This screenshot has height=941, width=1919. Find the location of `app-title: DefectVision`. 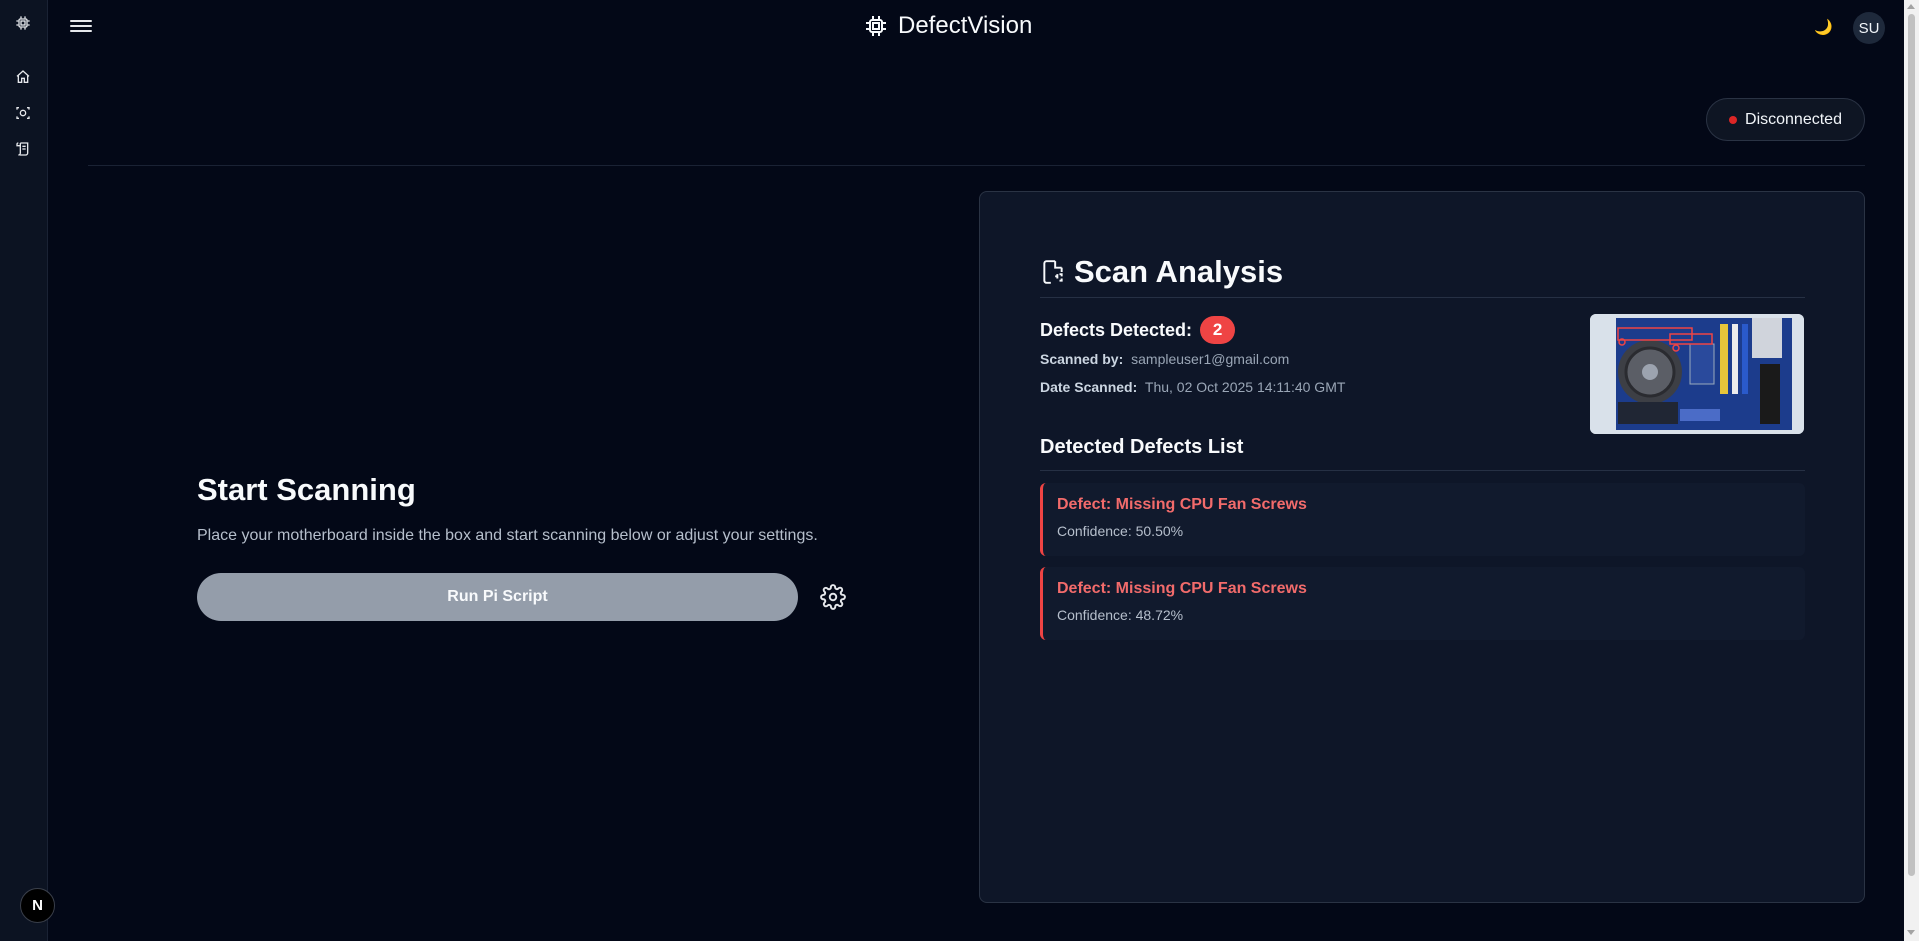

app-title: DefectVision is located at coordinates (965, 25).